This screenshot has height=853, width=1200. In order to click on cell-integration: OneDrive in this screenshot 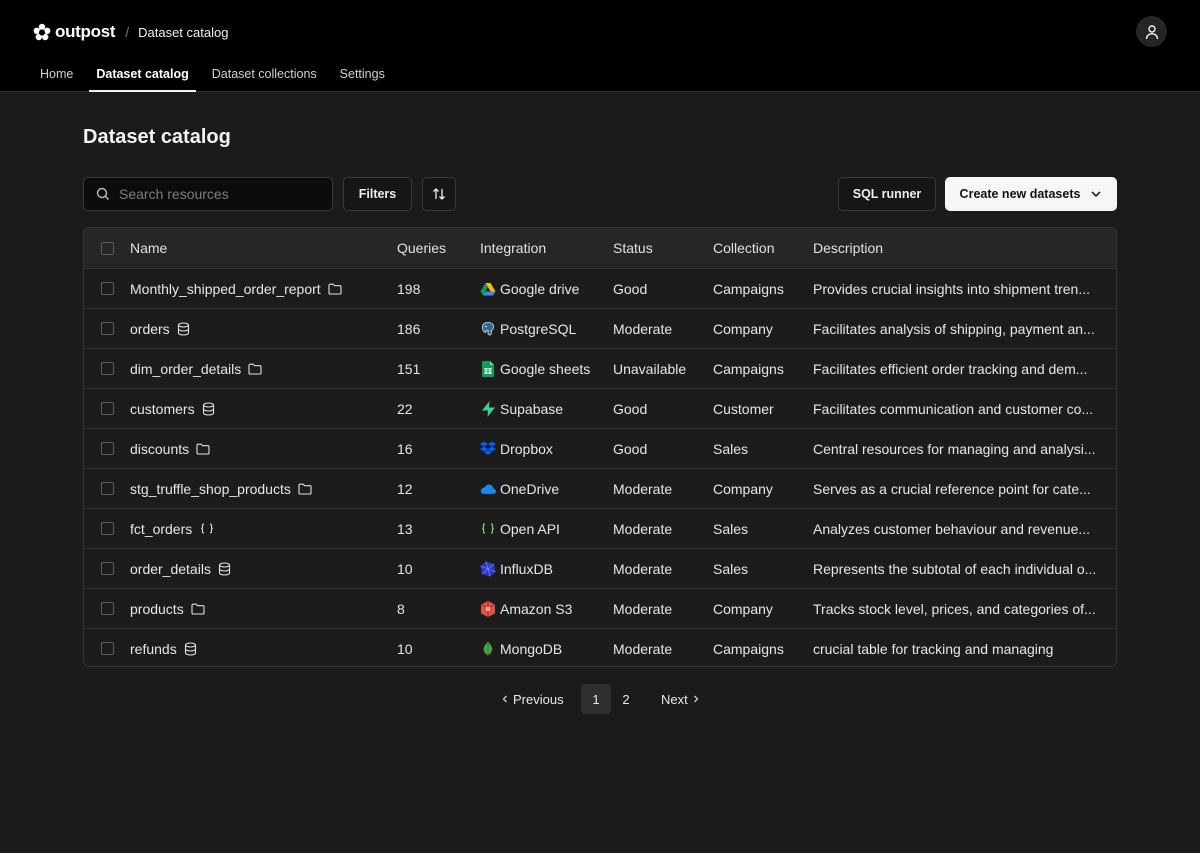, I will do `click(519, 489)`.